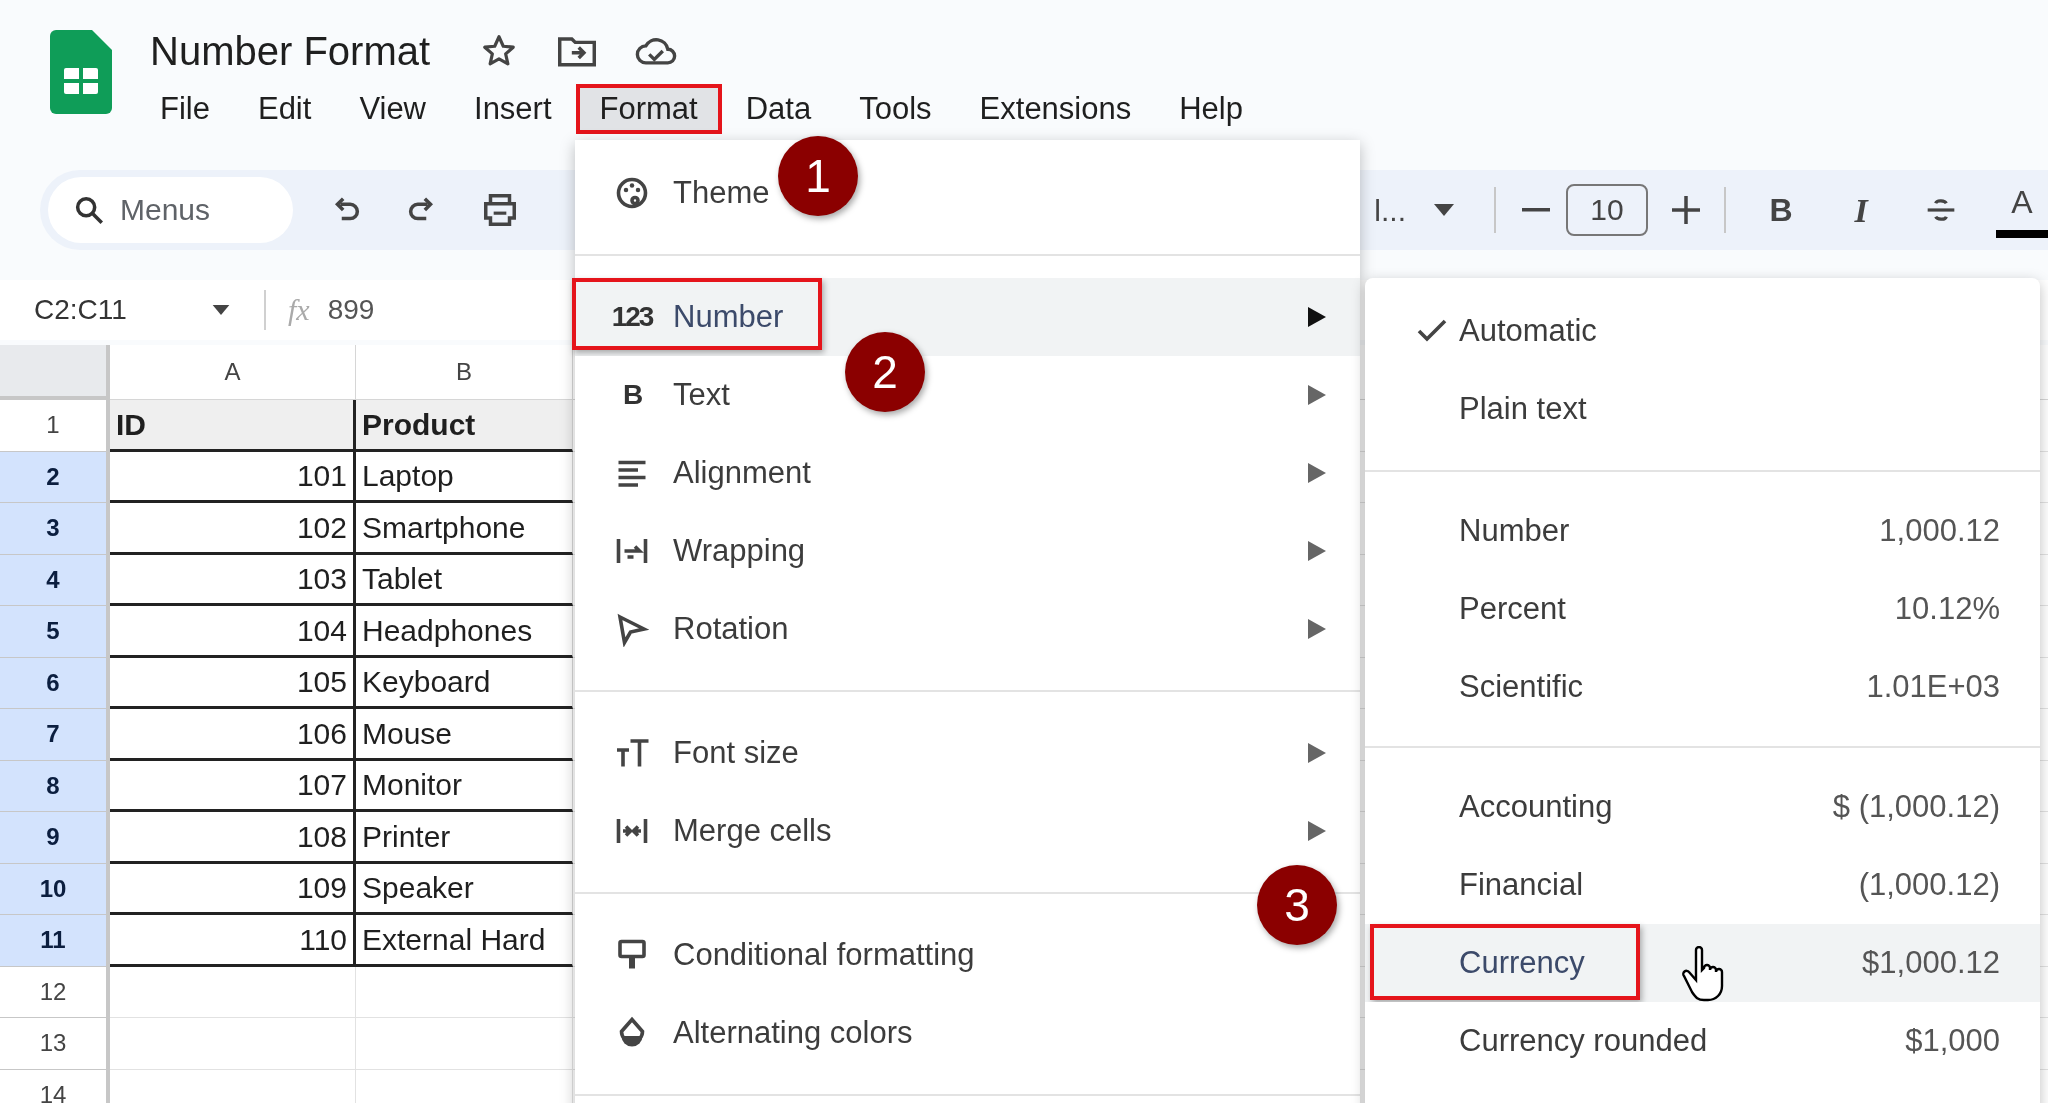 The height and width of the screenshot is (1103, 2048). What do you see at coordinates (1536, 210) in the screenshot?
I see `minus-icon` at bounding box center [1536, 210].